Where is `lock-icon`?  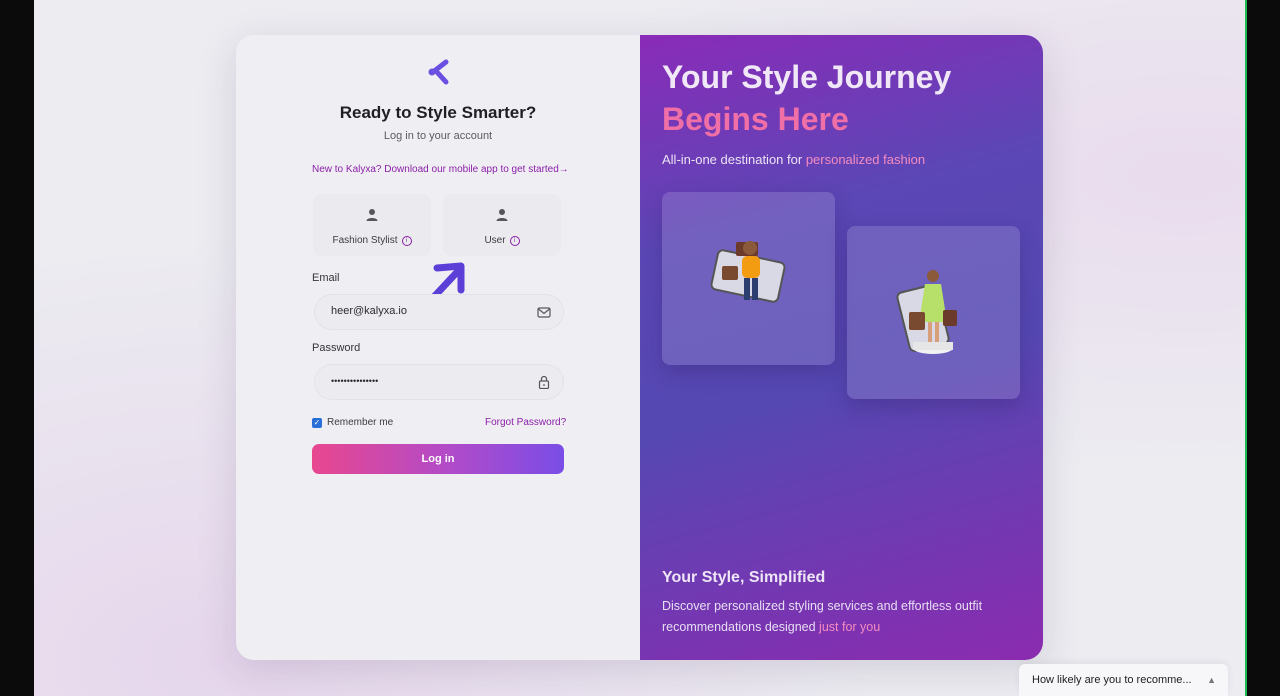
lock-icon is located at coordinates (544, 382).